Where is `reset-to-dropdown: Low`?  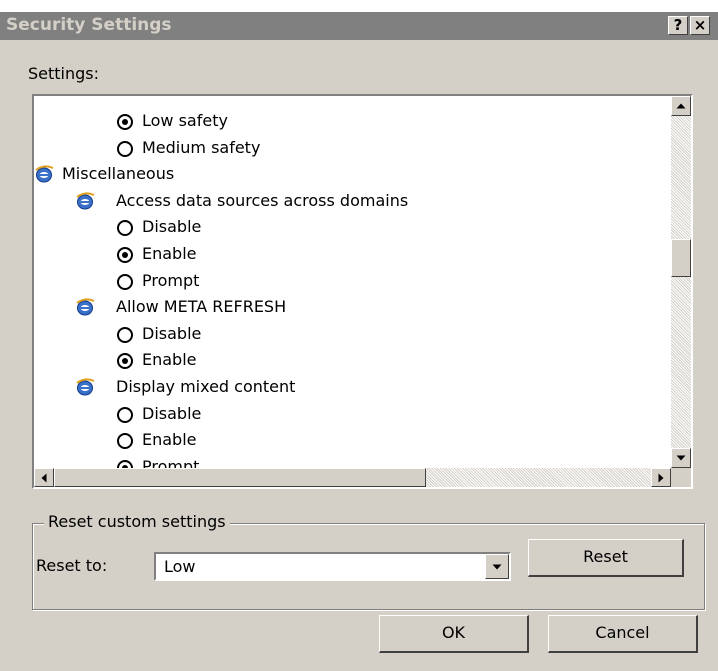
reset-to-dropdown: Low is located at coordinates (332, 566).